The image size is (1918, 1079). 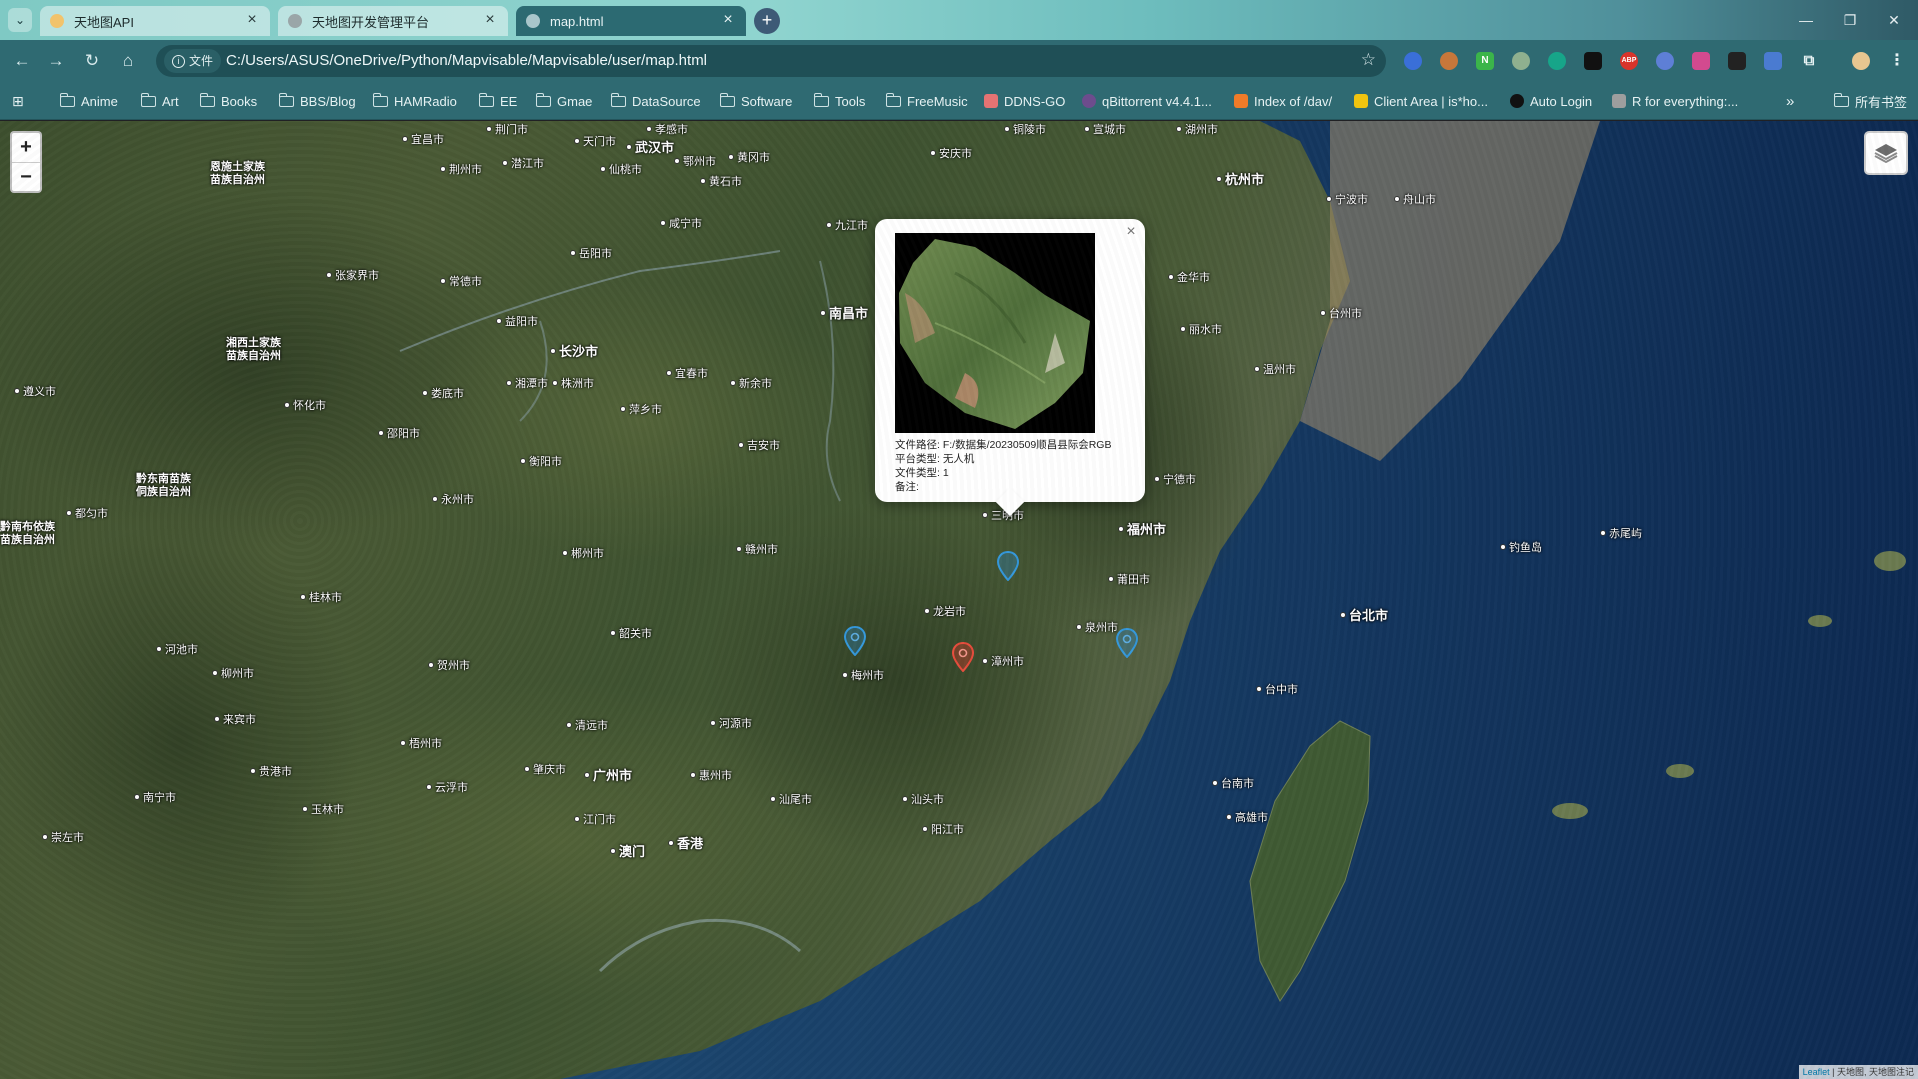 What do you see at coordinates (1008, 566) in the screenshot?
I see `map-marker-blue-selected` at bounding box center [1008, 566].